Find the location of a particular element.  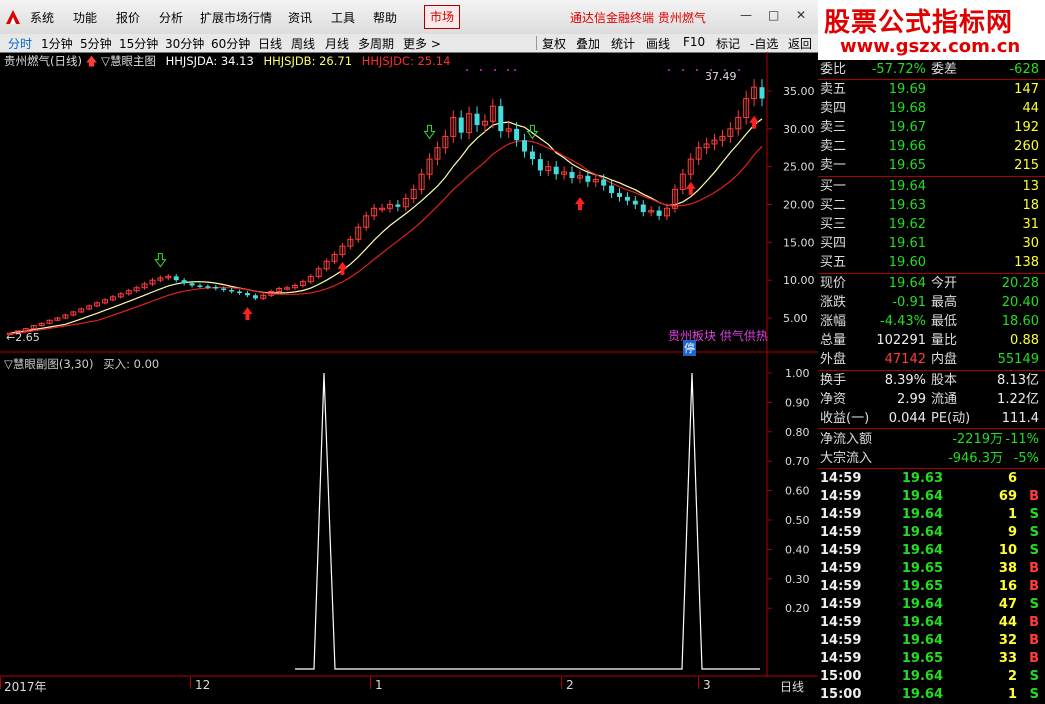

minimize-icon: — is located at coordinates (746, 15).